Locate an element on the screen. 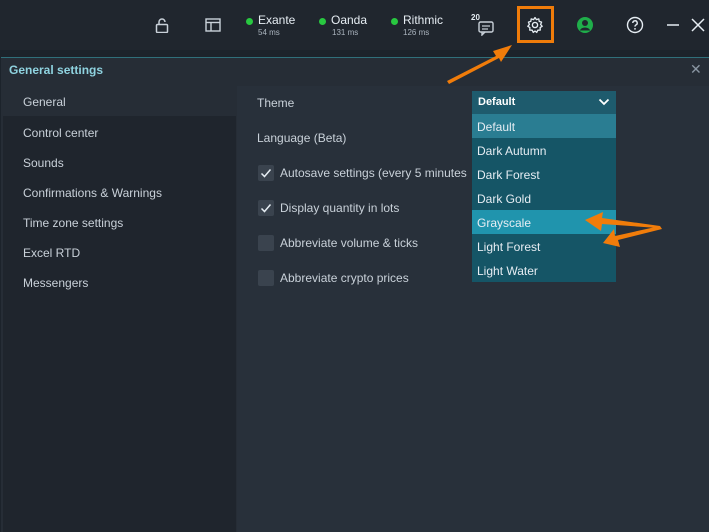  option-label: Dark Autumn is located at coordinates (512, 151).